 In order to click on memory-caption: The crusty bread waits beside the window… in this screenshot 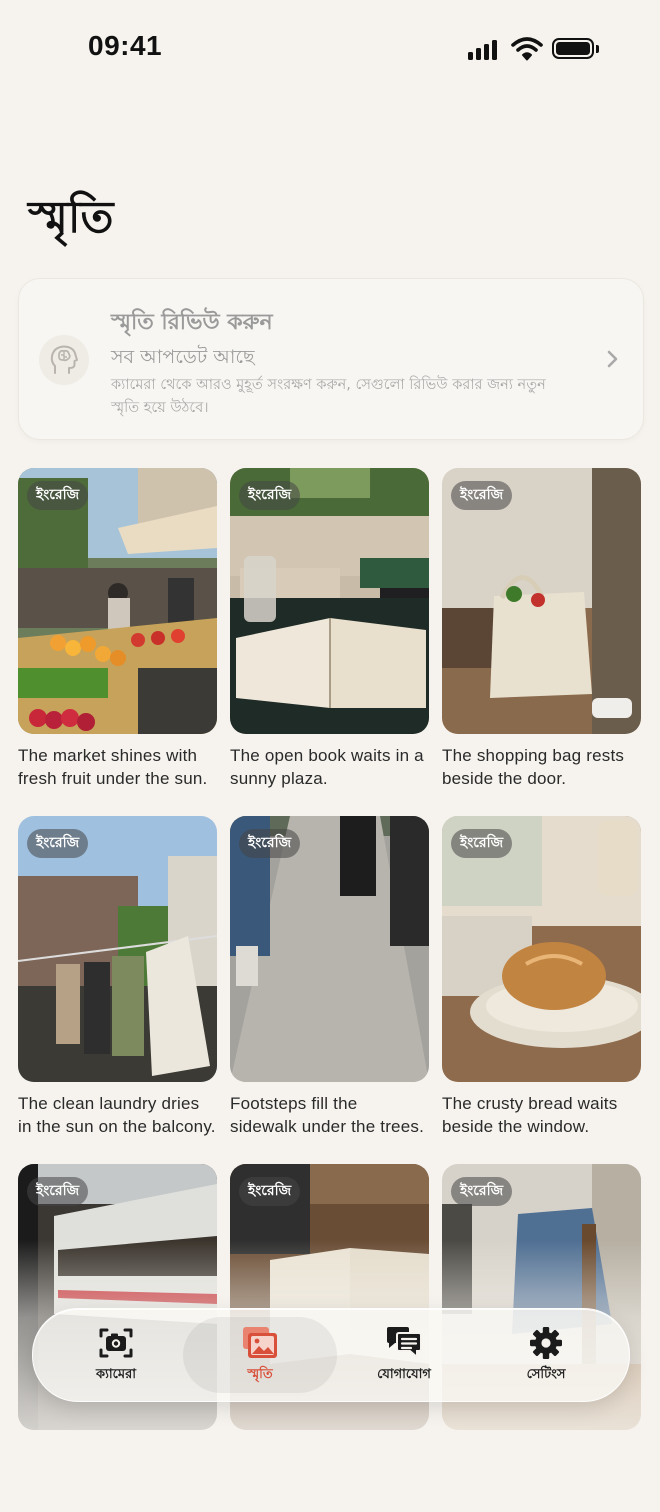, I will do `click(530, 1115)`.